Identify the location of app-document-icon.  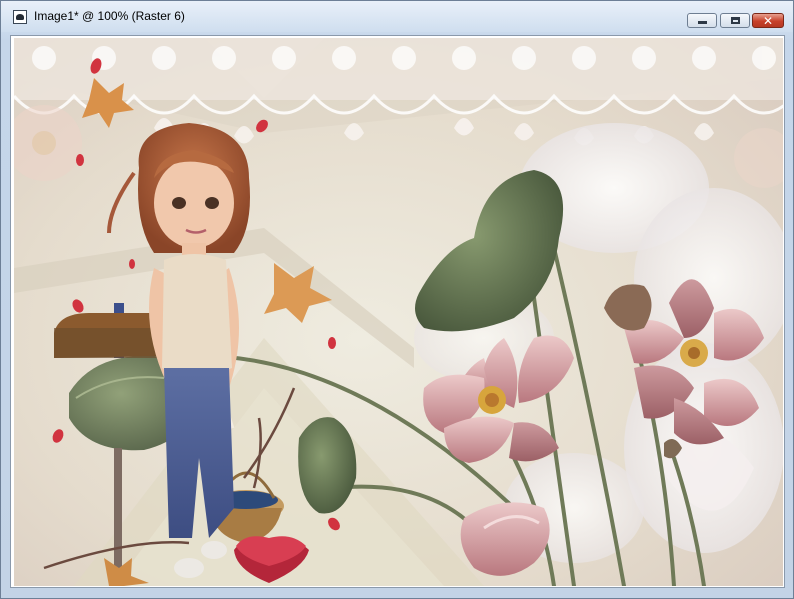
(20, 17).